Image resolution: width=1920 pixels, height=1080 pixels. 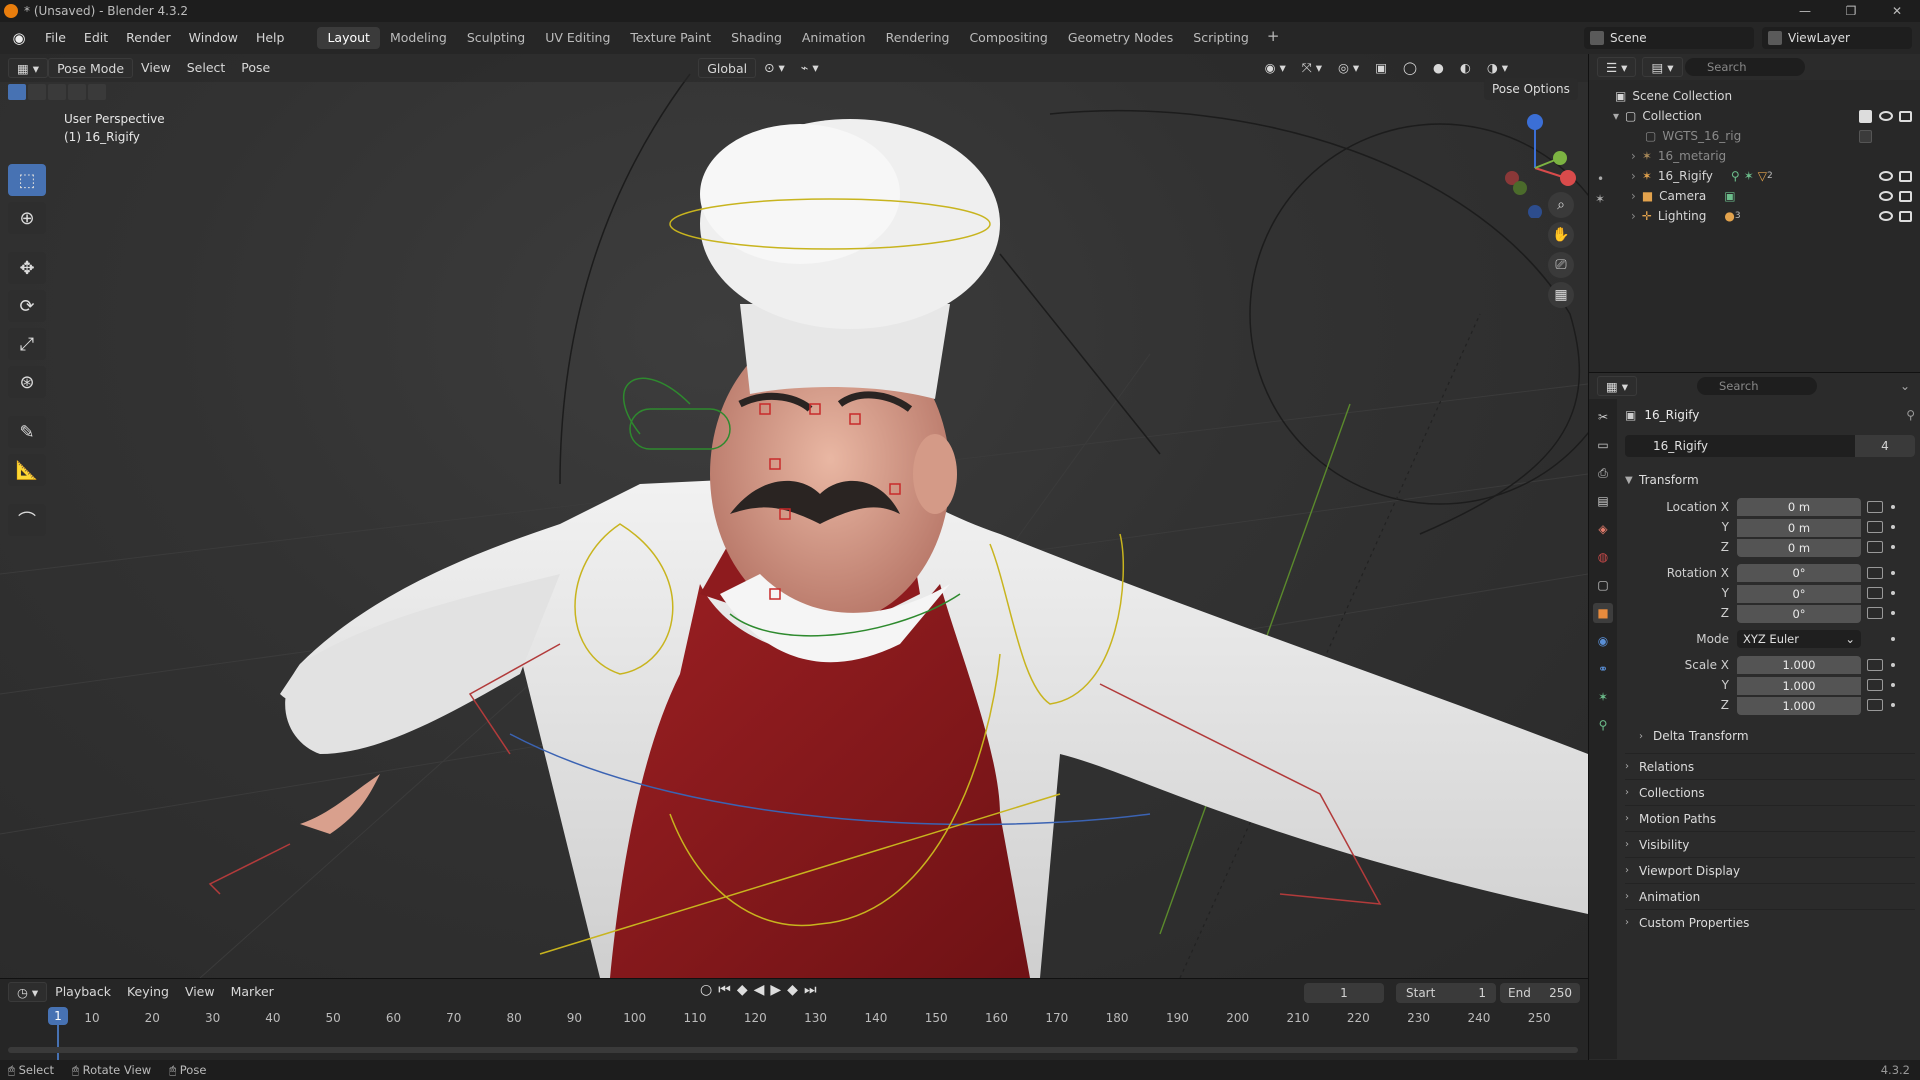 What do you see at coordinates (1799, 705) in the screenshot?
I see `scale-z-field: 1.000` at bounding box center [1799, 705].